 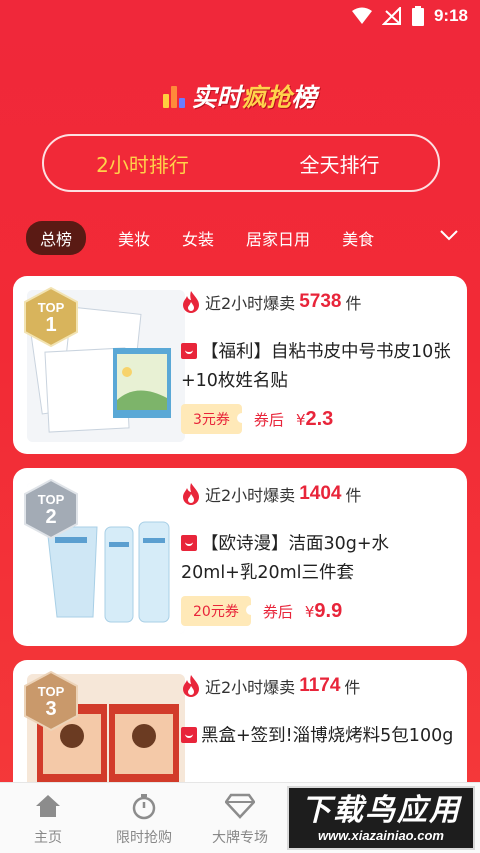 I want to click on category-tabs: 总榜 美妆 女装 居家日用 美食, so click(x=240, y=238).